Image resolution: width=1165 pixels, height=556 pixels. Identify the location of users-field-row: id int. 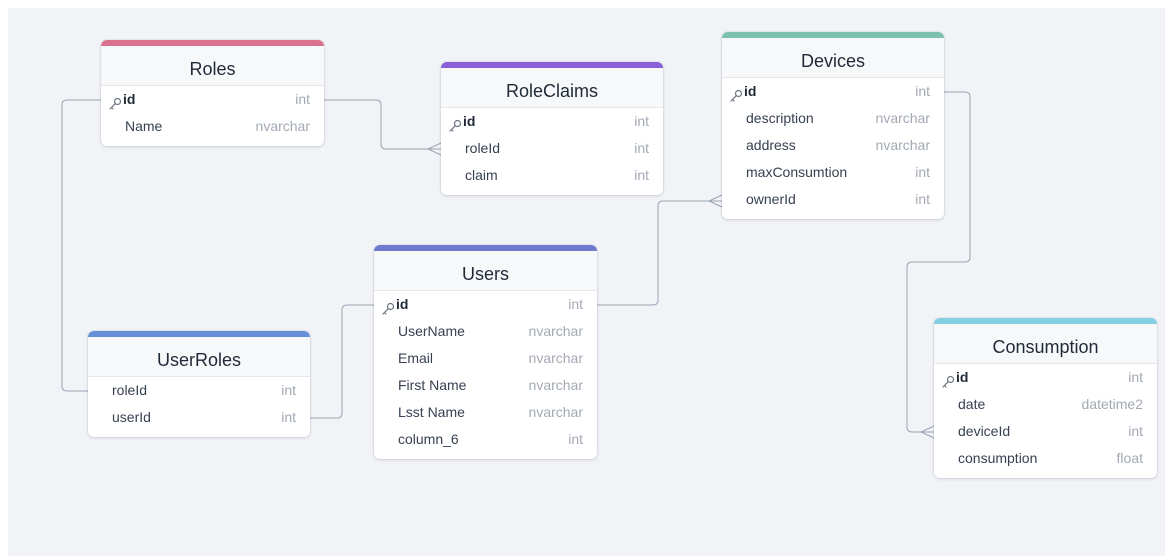
(485, 304).